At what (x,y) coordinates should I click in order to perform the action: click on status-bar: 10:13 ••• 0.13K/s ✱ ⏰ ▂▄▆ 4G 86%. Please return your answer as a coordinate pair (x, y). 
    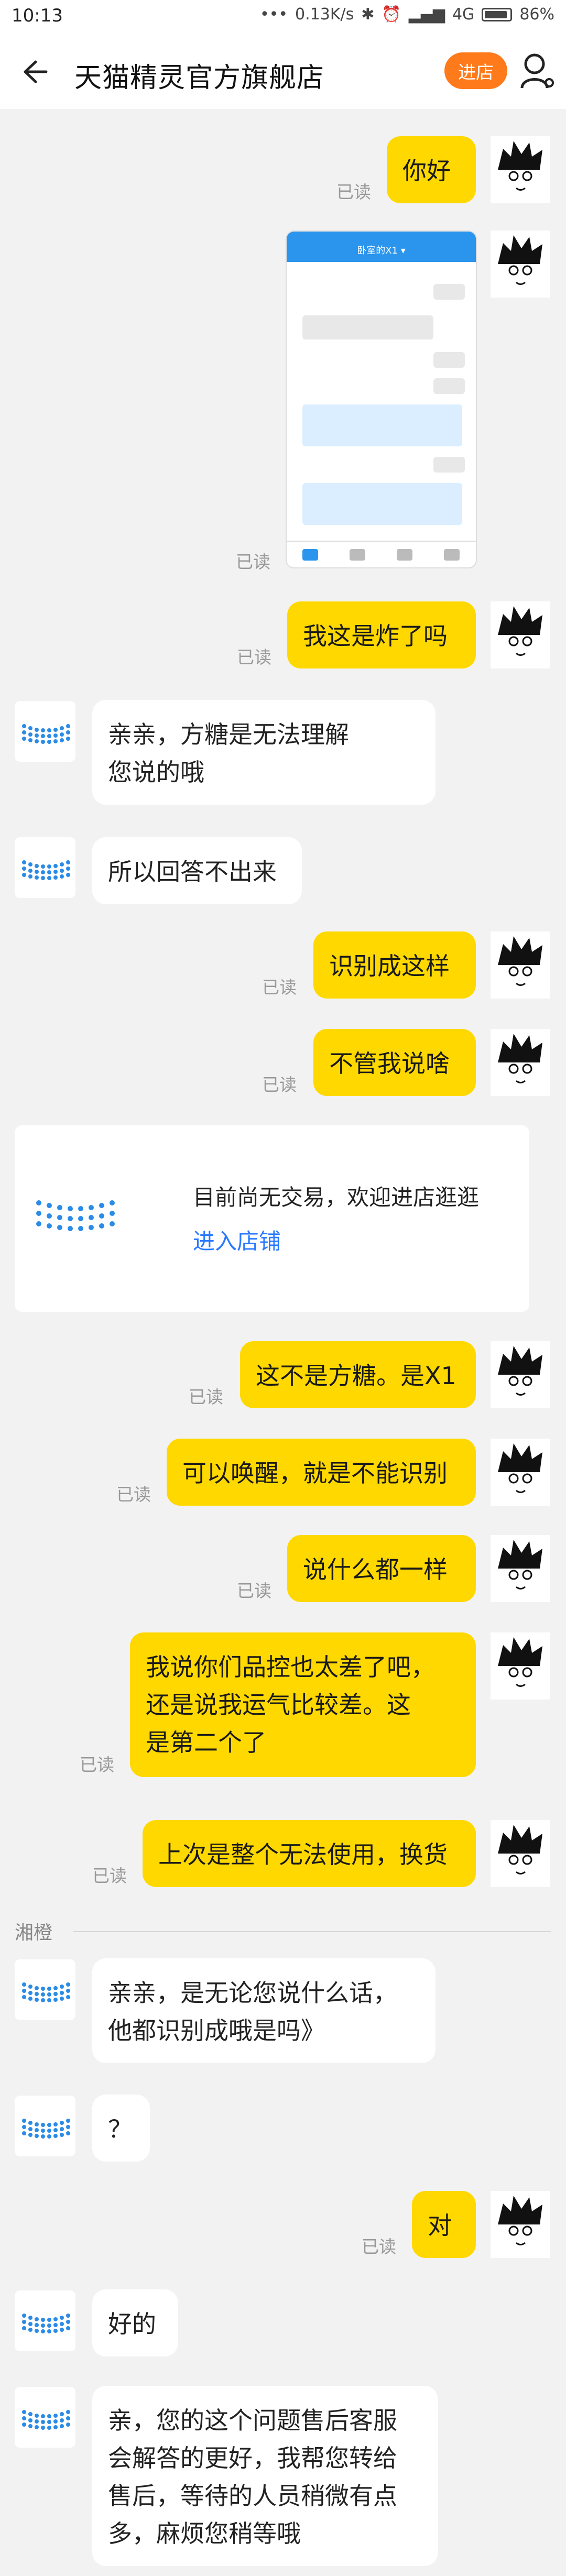
    Looking at the image, I should click on (283, 17).